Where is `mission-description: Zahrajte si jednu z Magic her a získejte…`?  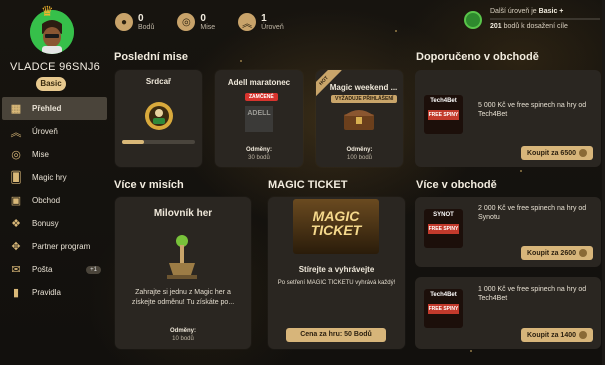
mission-description: Zahrajte si jednu z Magic her a získejte… is located at coordinates (183, 297).